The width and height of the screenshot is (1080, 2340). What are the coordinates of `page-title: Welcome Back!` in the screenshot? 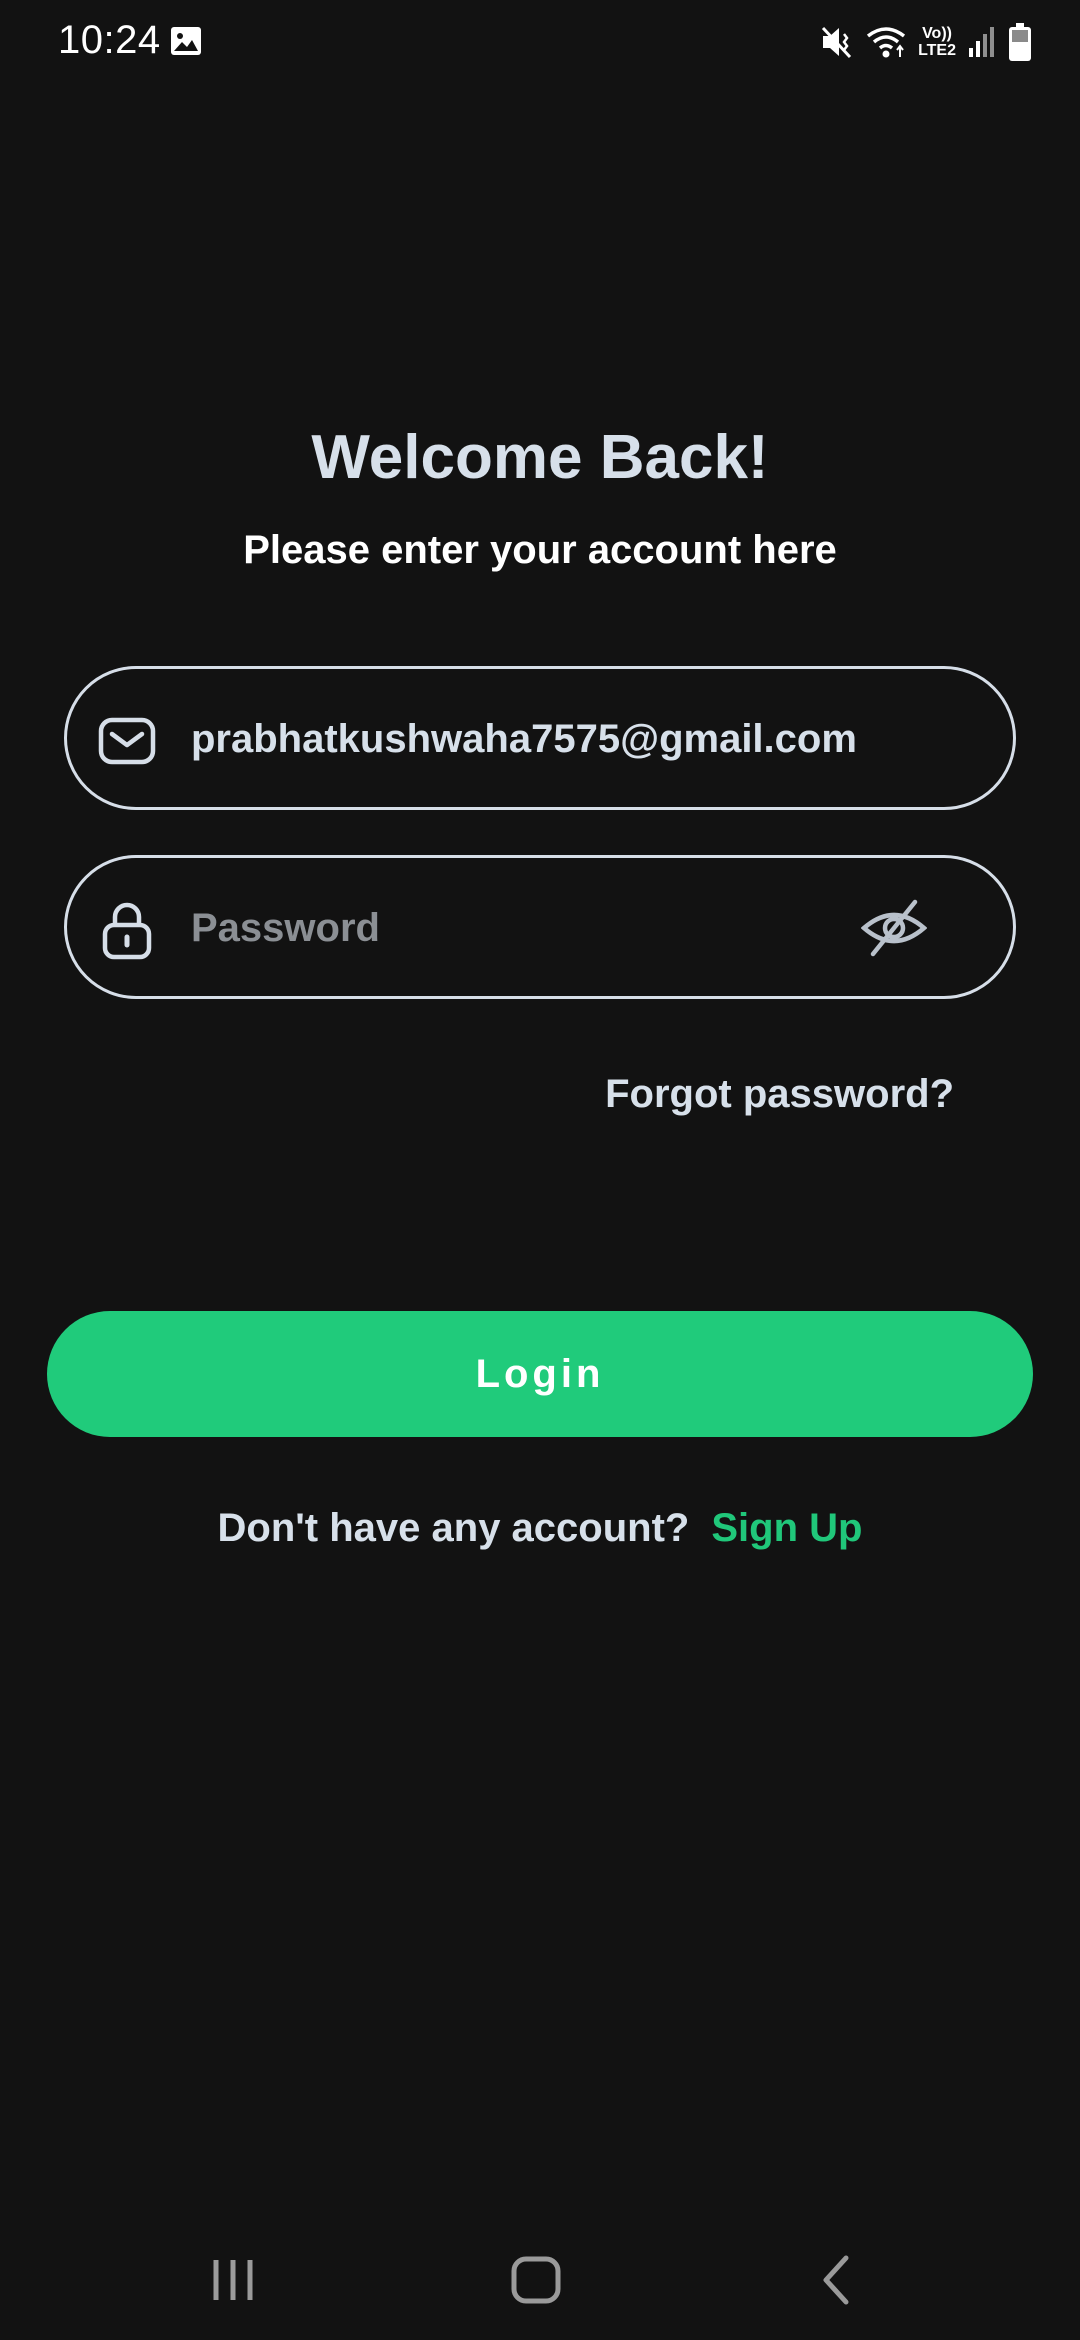 It's located at (540, 457).